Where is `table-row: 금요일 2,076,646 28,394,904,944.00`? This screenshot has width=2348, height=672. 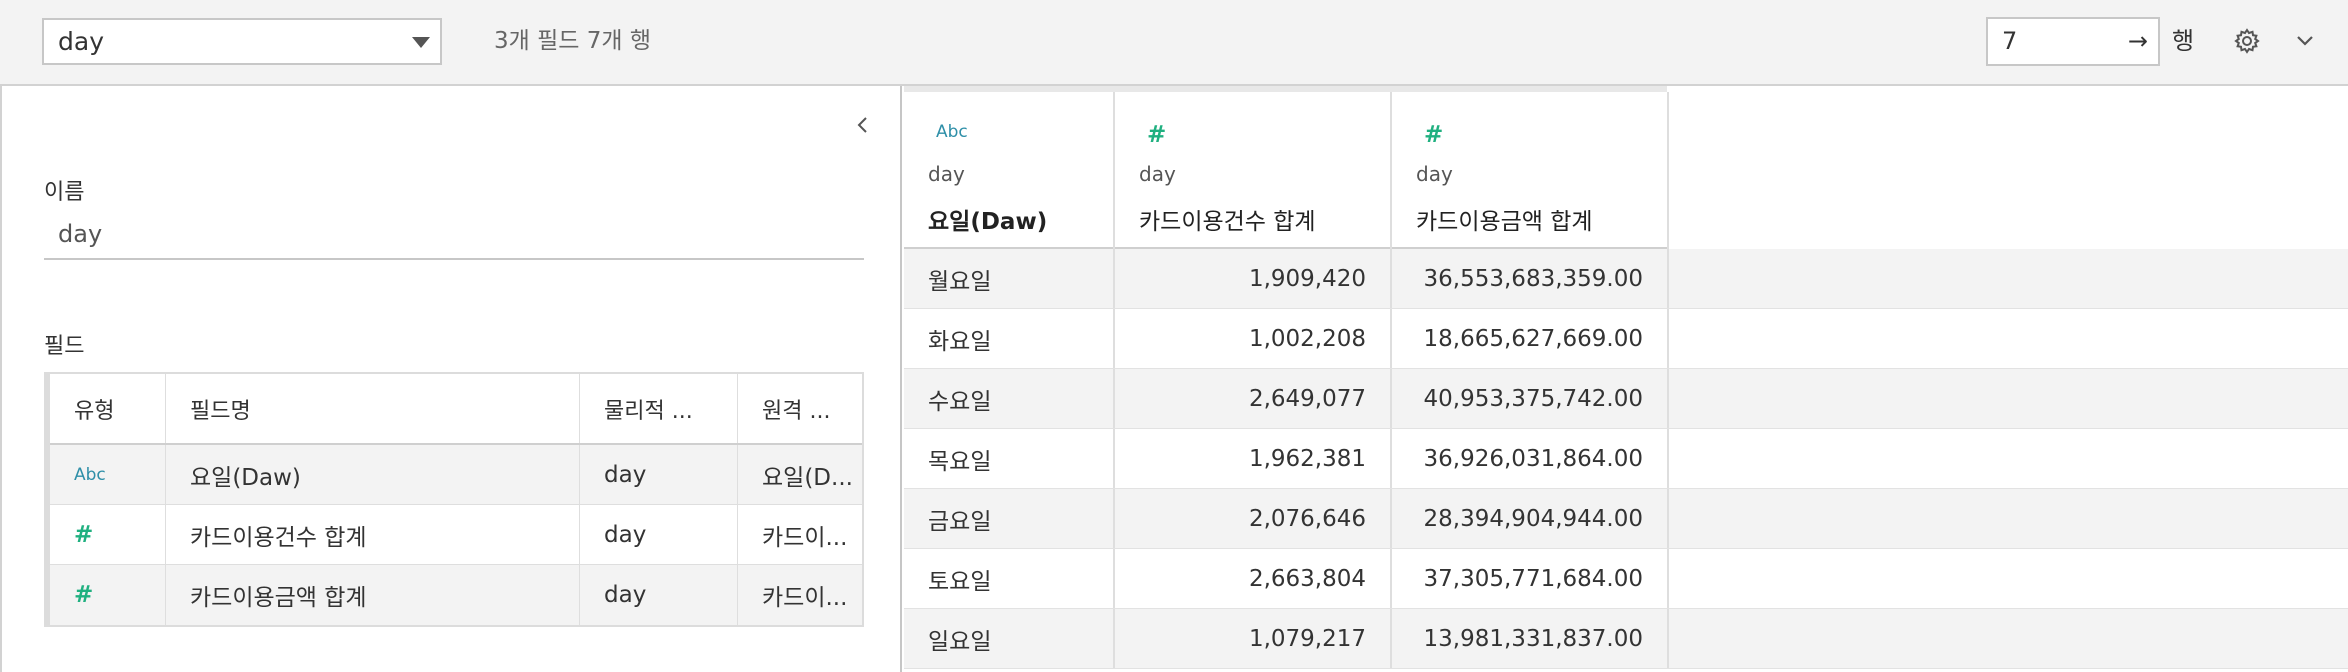 table-row: 금요일 2,076,646 28,394,904,944.00 is located at coordinates (1626, 519).